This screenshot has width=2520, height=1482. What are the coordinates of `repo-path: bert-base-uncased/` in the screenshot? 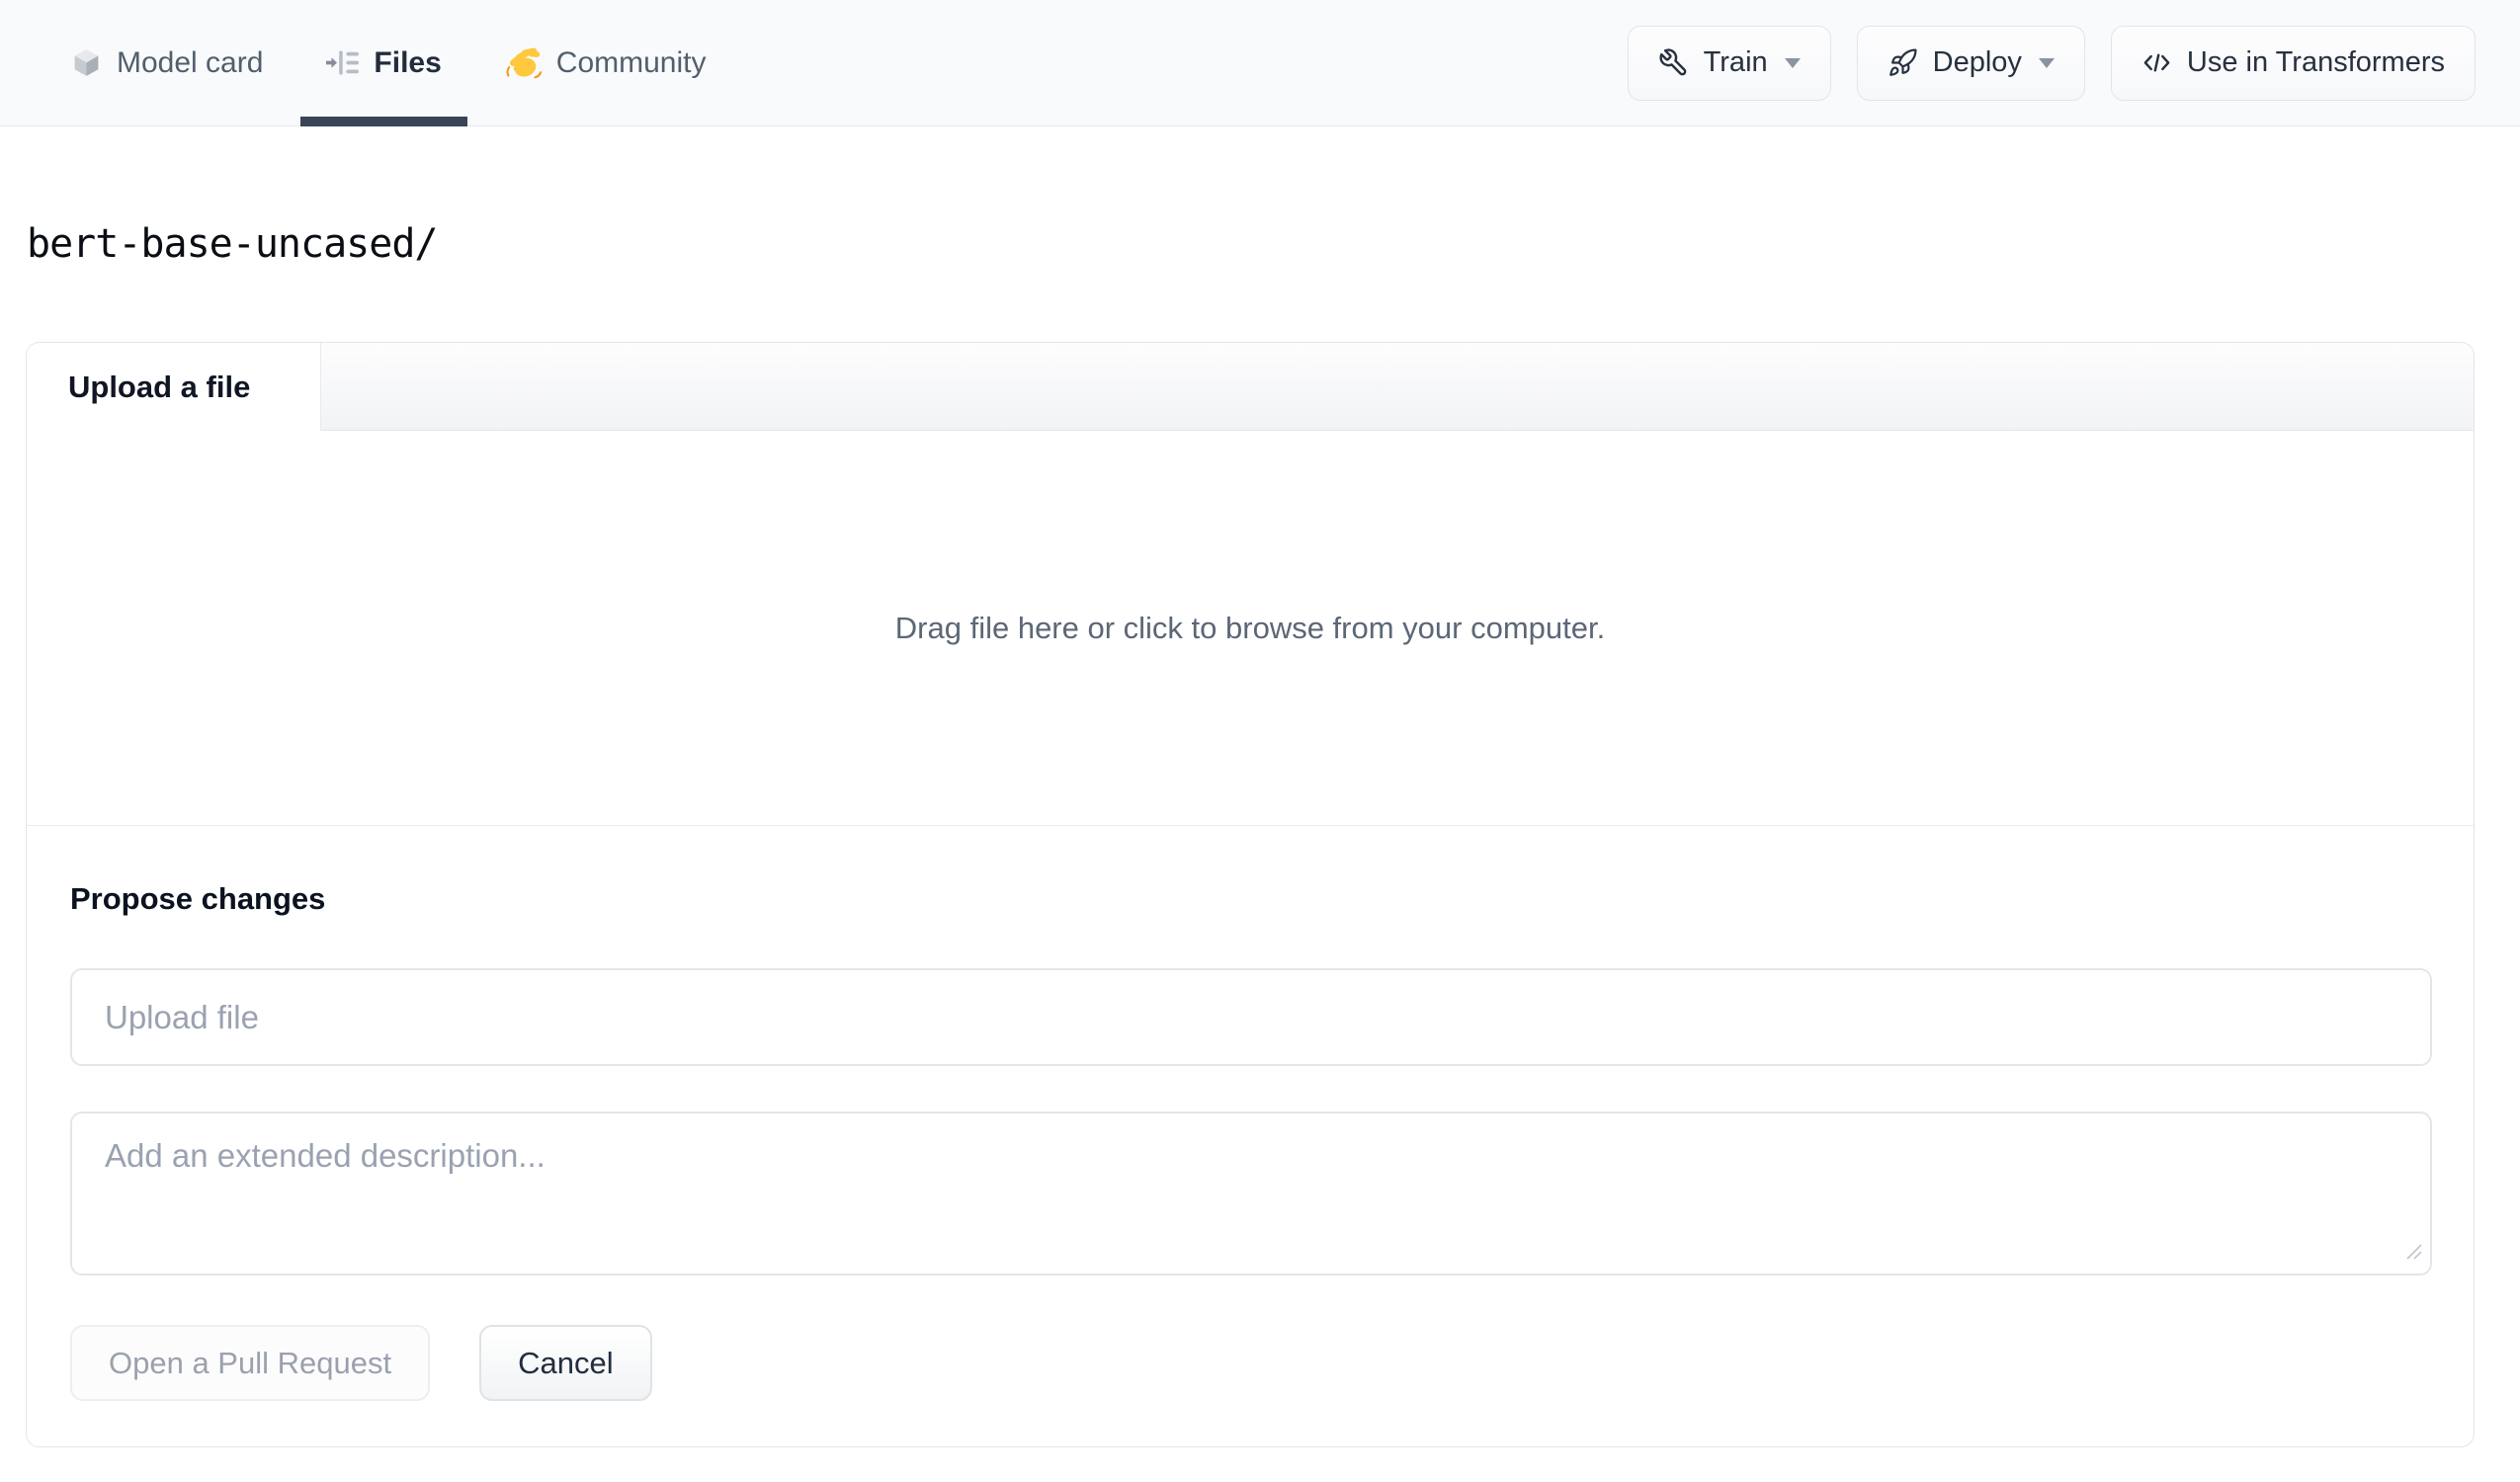 It's located at (232, 244).